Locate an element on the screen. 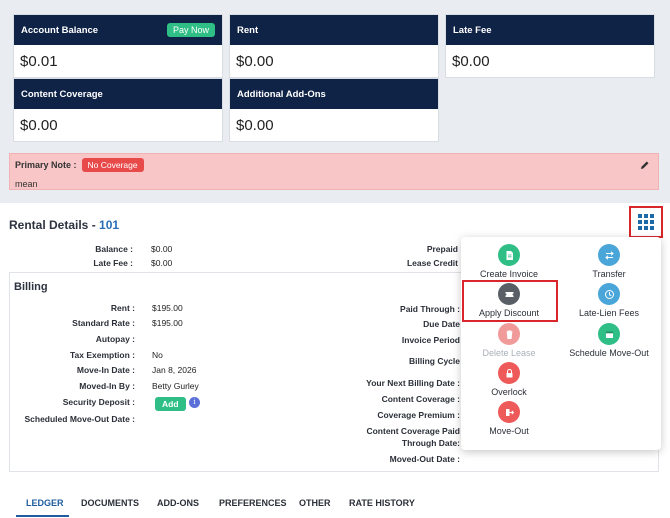 This screenshot has height=518, width=670. menu-item-schedule-move-out: Schedule Move-Out is located at coordinates (609, 340).